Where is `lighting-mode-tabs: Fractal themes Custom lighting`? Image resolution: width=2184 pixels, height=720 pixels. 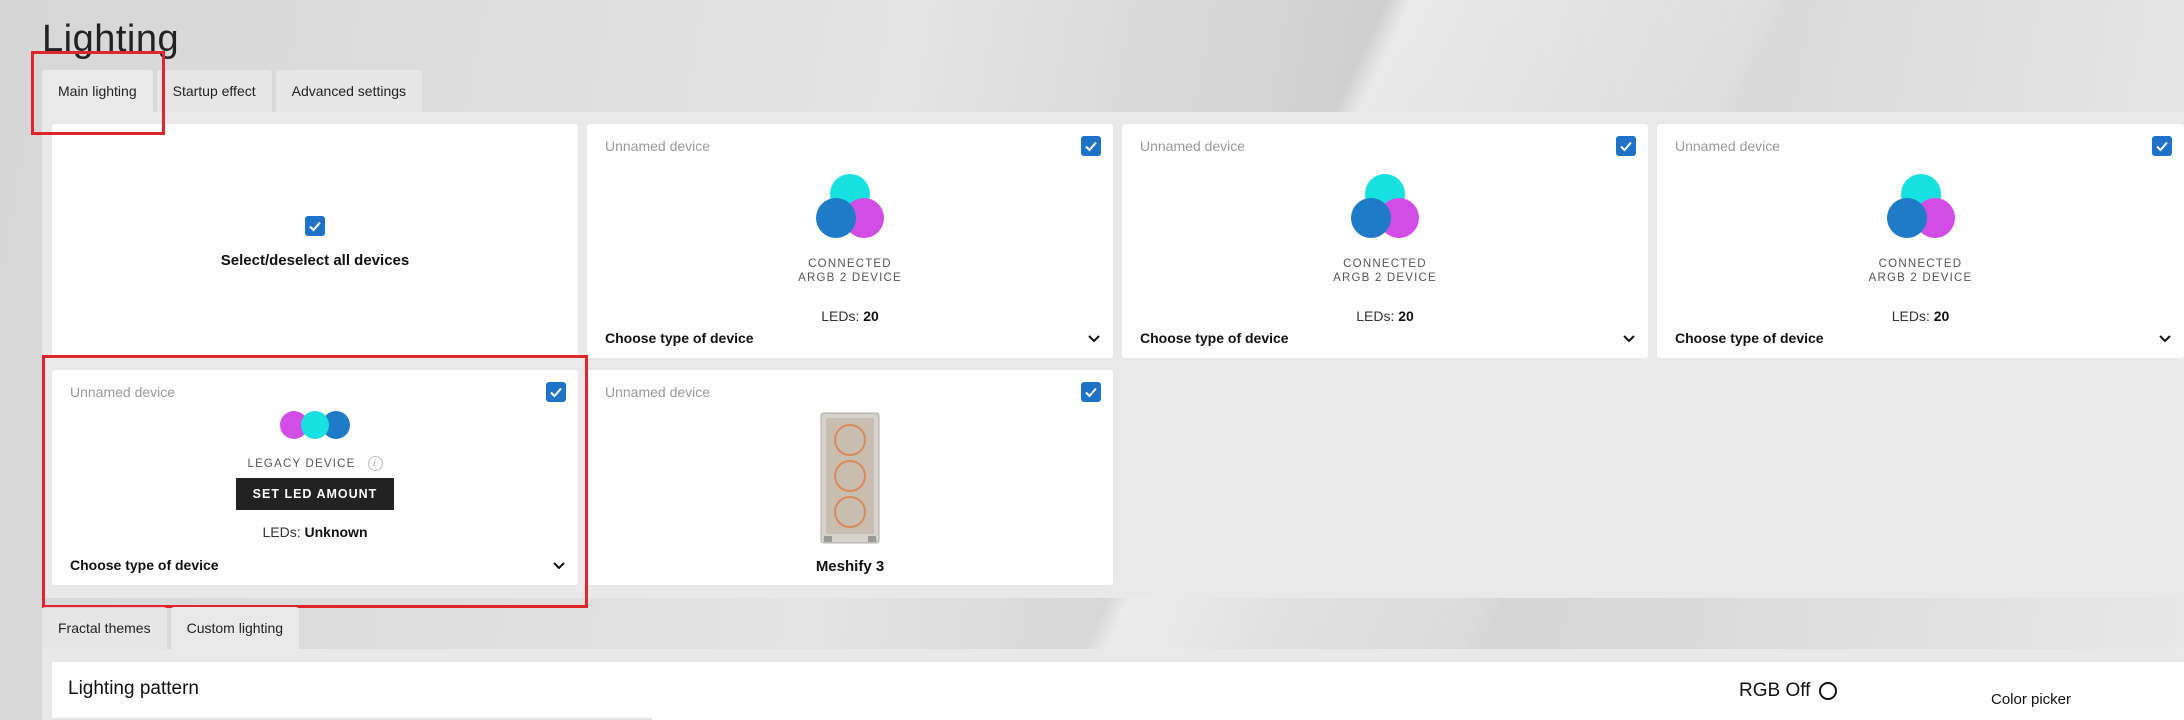 lighting-mode-tabs: Fractal themes Custom lighting is located at coordinates (171, 628).